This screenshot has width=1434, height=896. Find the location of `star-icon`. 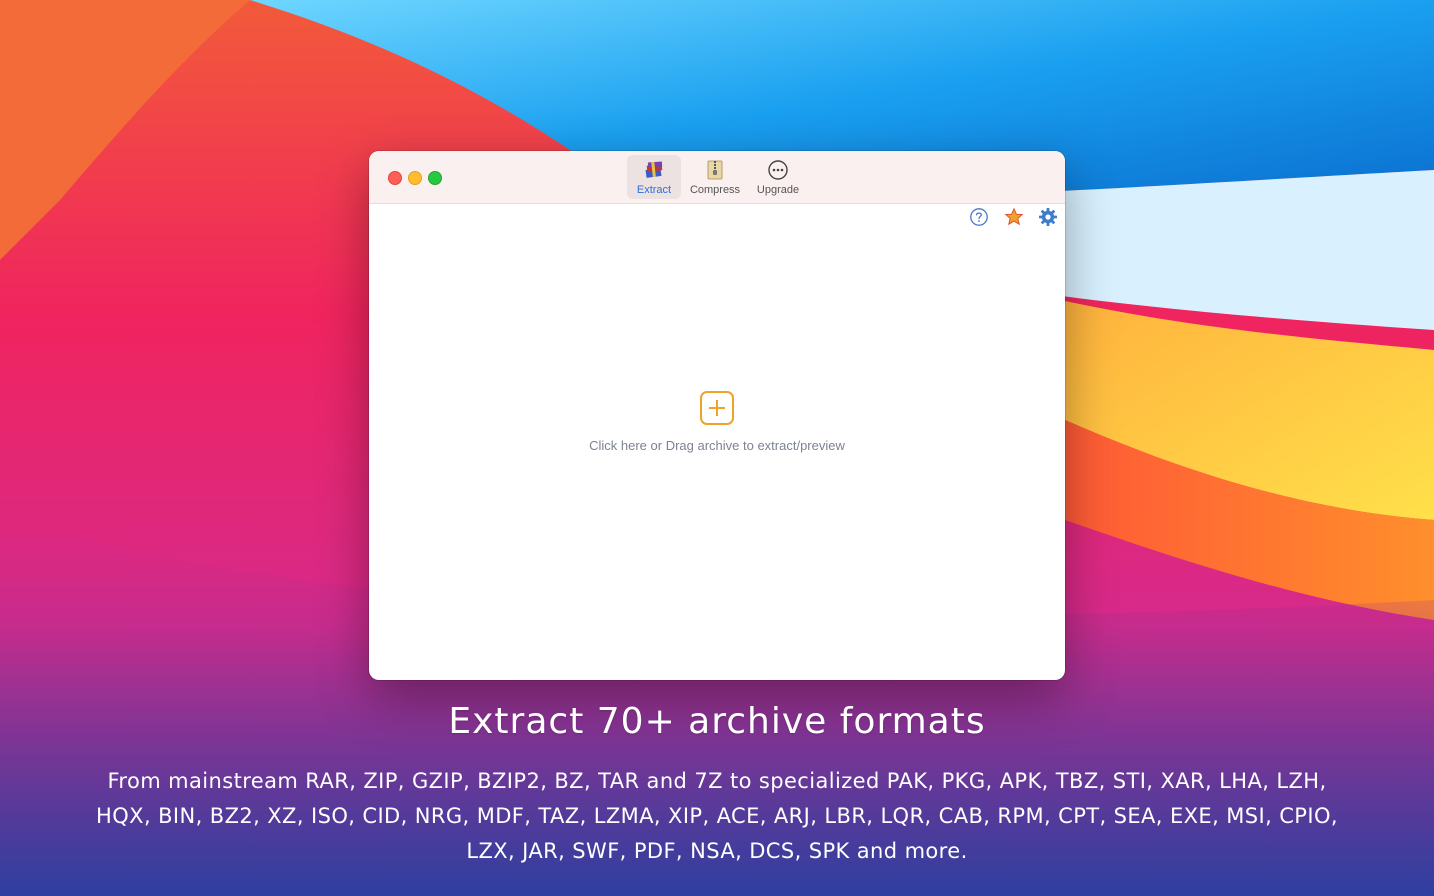

star-icon is located at coordinates (1014, 217).